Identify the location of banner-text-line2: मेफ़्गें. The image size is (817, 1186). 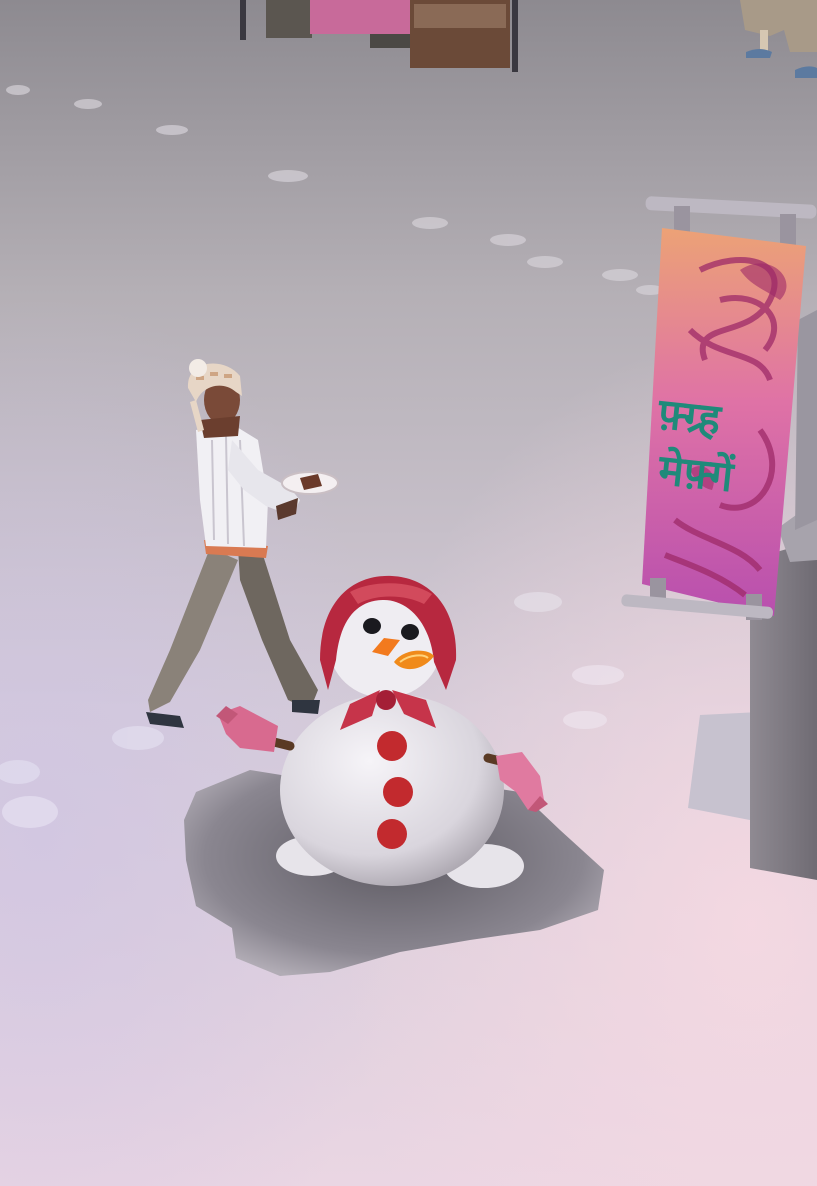
(696, 473).